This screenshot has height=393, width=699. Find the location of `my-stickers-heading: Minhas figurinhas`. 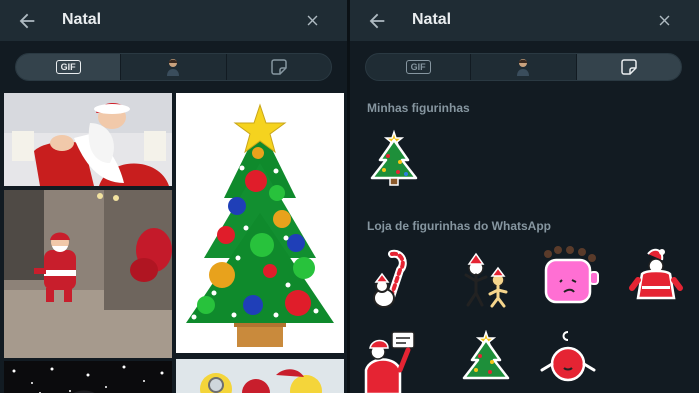

my-stickers-heading: Minhas figurinhas is located at coordinates (418, 108).